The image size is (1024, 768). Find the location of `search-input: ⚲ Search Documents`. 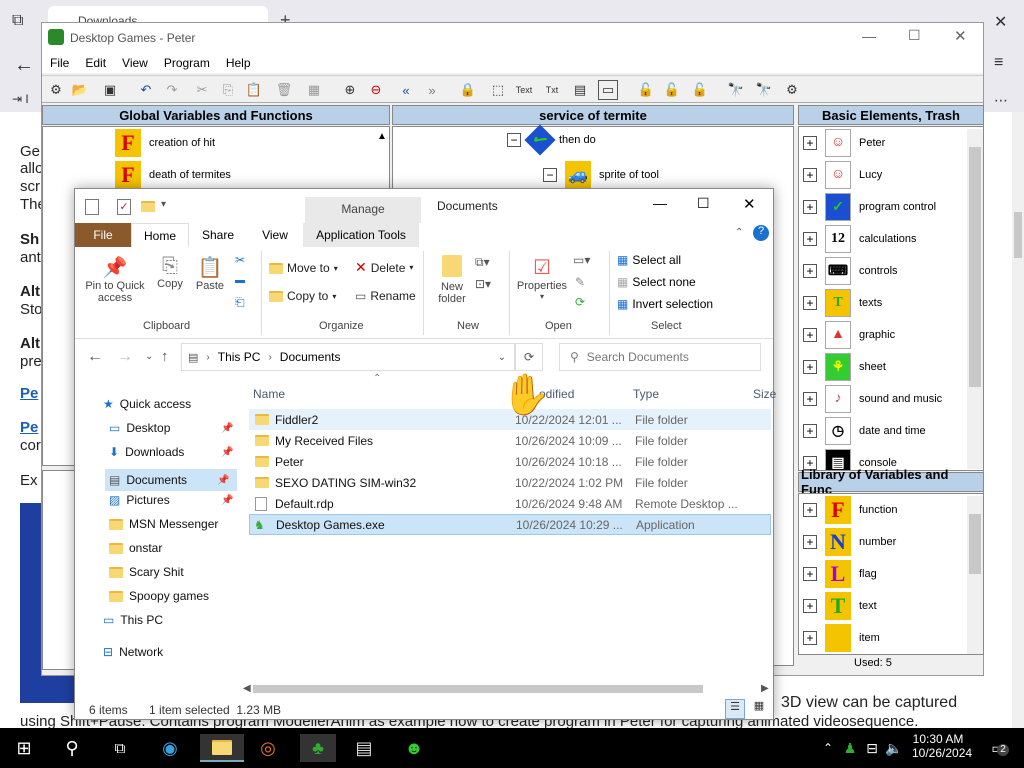

search-input: ⚲ Search Documents is located at coordinates (660, 357).